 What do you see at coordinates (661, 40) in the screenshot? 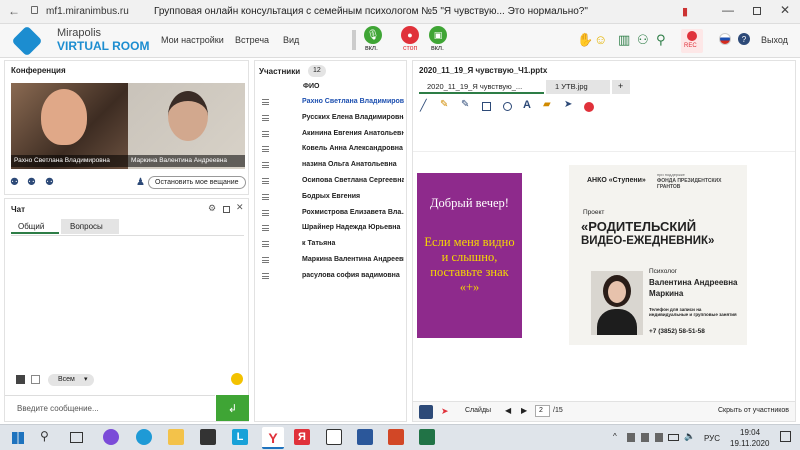
I see `pin-icon: ⚲` at bounding box center [661, 40].